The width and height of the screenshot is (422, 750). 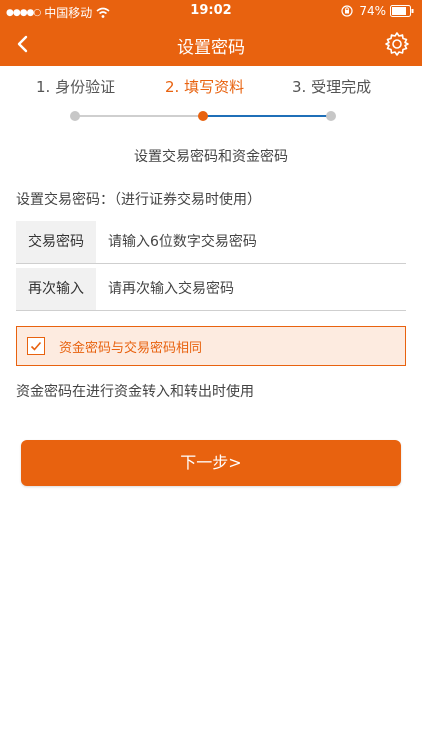 I want to click on step-progress-bar, so click(x=211, y=117).